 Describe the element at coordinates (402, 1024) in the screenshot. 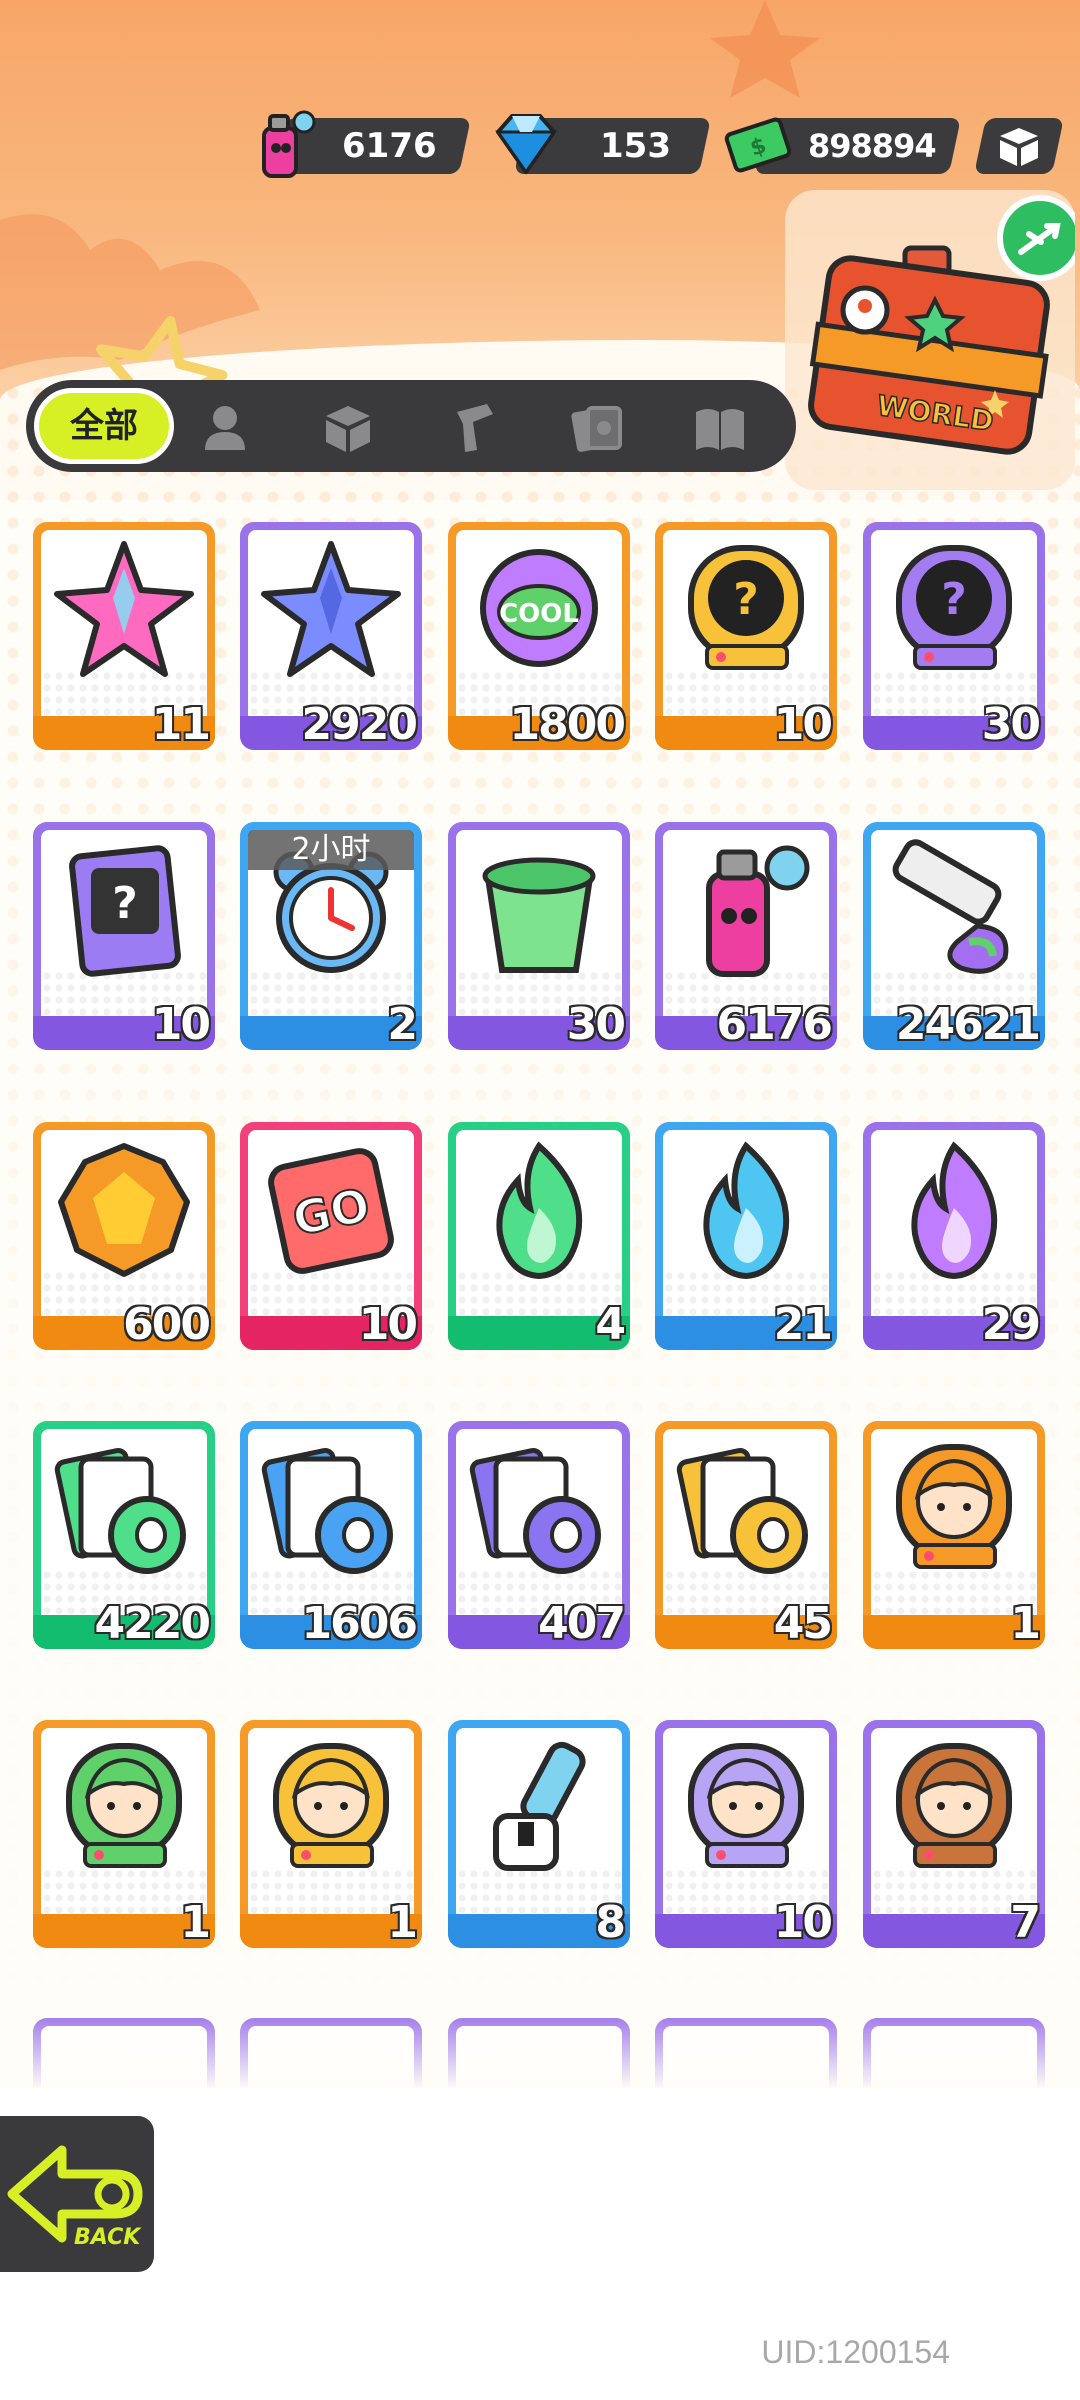

I see `item-count: 2` at that location.